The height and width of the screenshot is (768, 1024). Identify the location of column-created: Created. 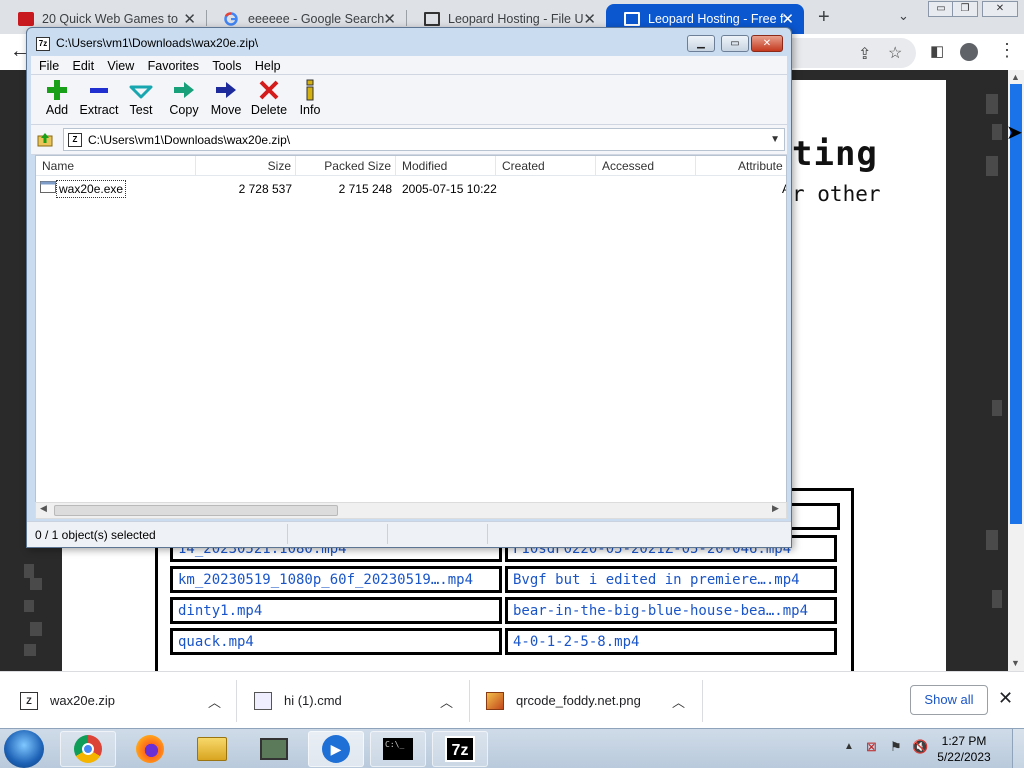
(546, 166).